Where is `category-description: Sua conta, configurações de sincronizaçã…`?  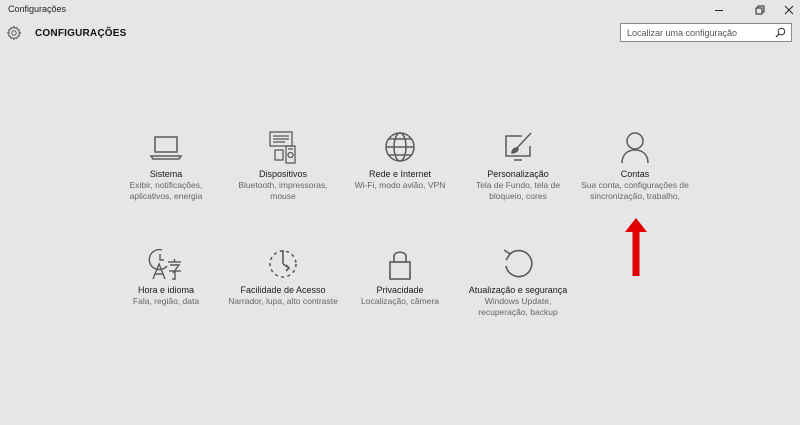 category-description: Sua conta, configurações de sincronizaçã… is located at coordinates (635, 190).